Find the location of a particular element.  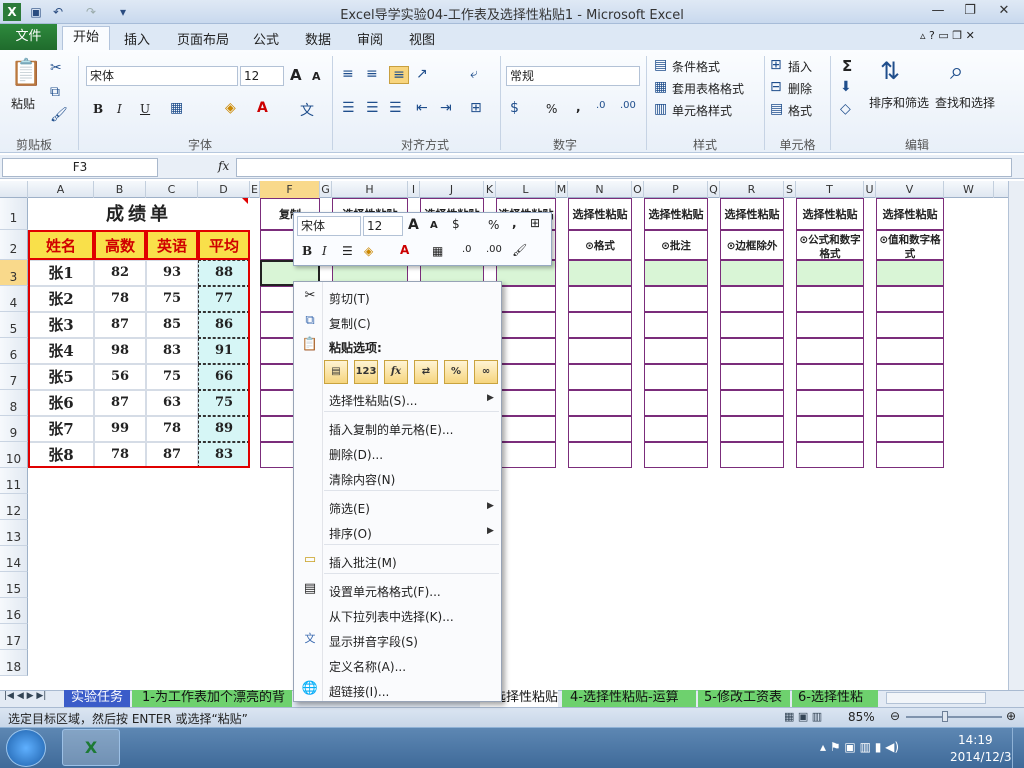

format-as-table-button: 套用表格格式 is located at coordinates (708, 88).